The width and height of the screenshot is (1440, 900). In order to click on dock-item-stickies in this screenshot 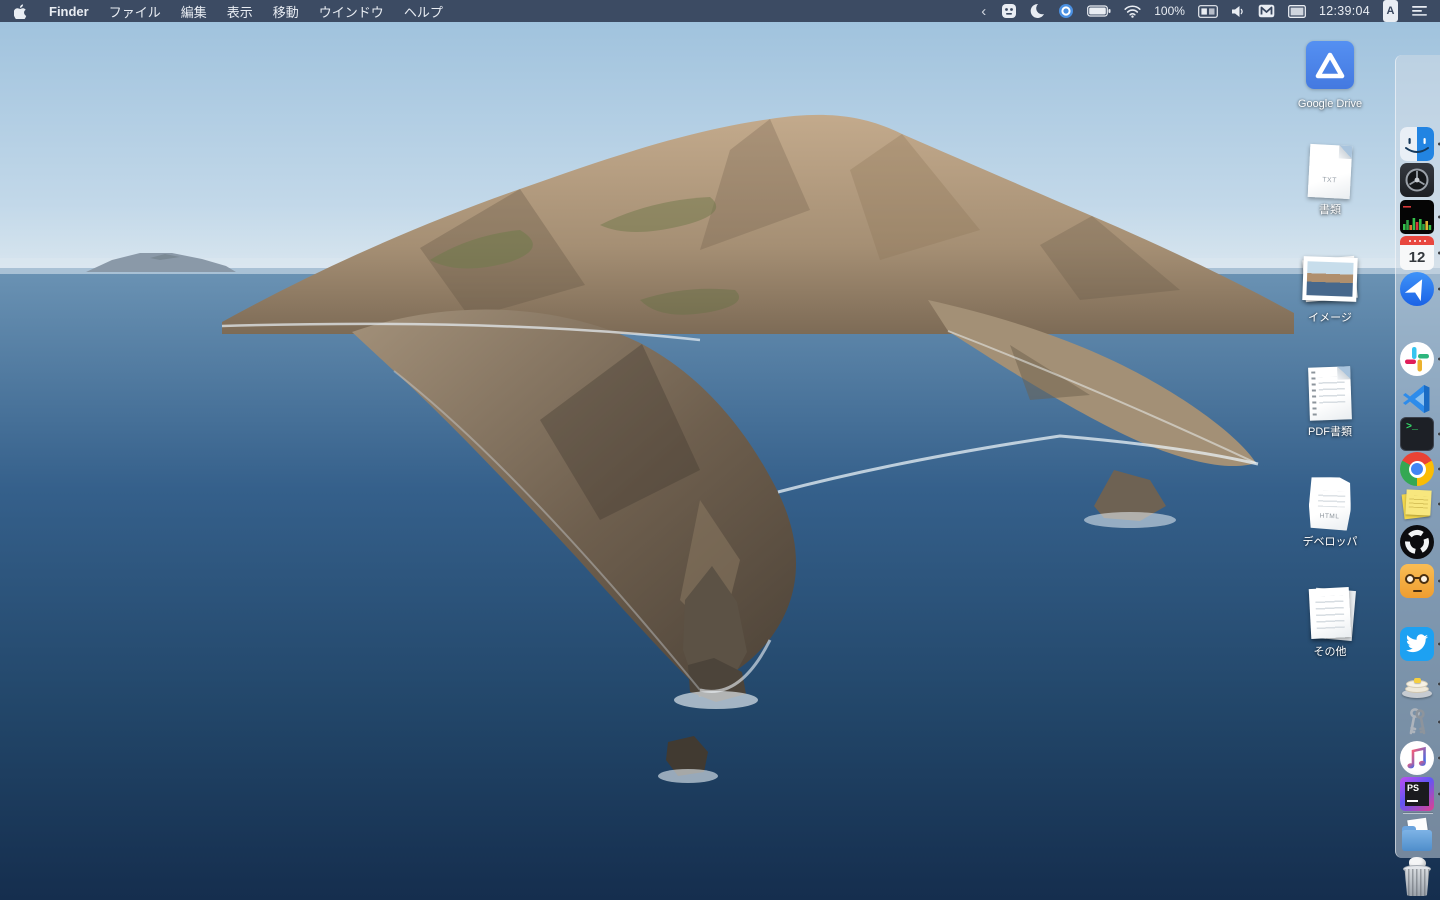, I will do `click(1420, 504)`.